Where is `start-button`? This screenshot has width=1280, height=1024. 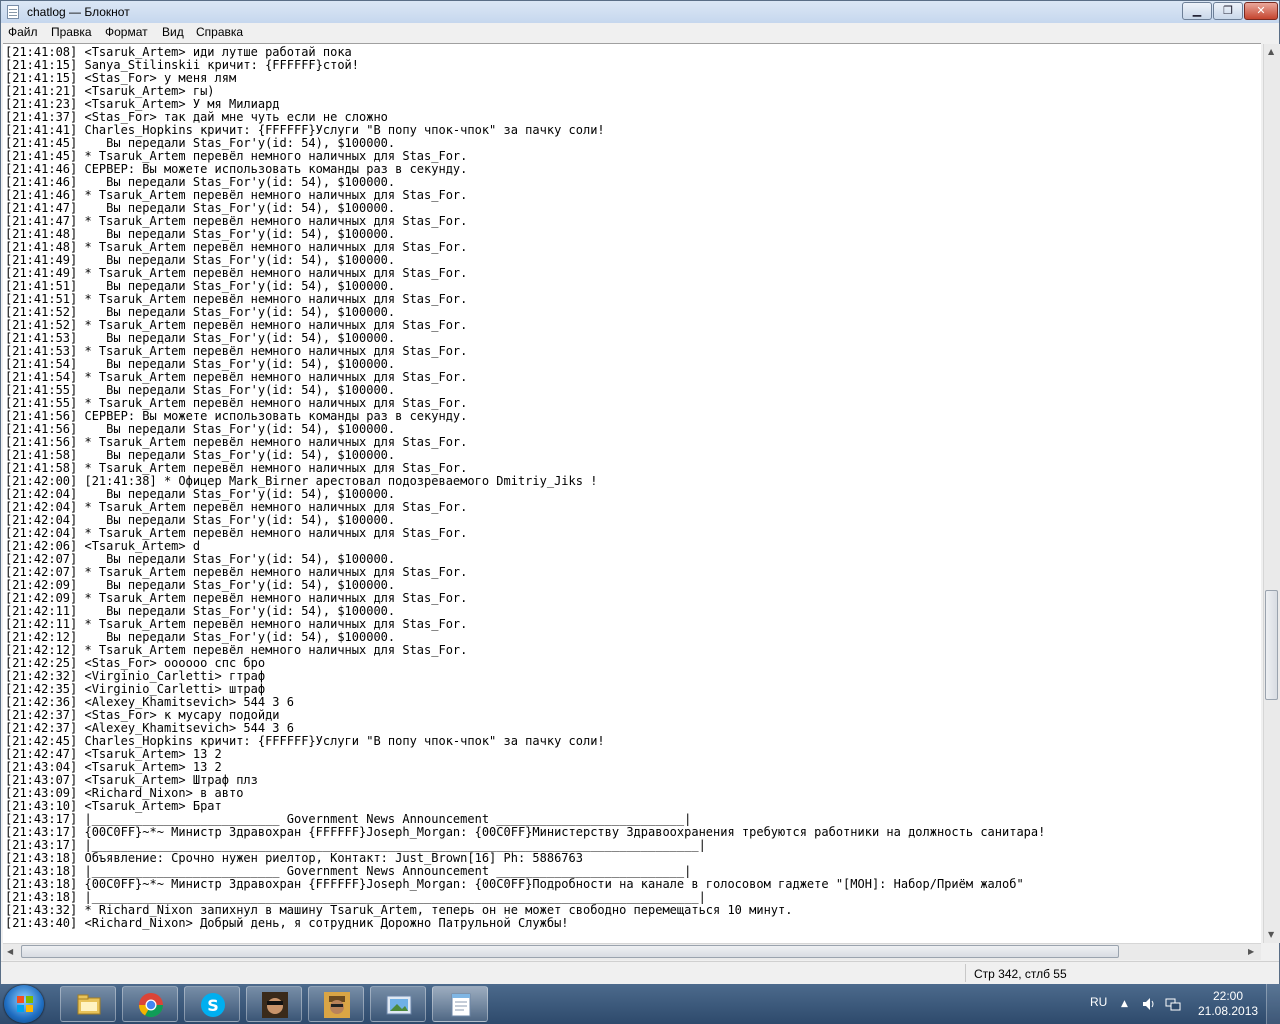 start-button is located at coordinates (24, 1004).